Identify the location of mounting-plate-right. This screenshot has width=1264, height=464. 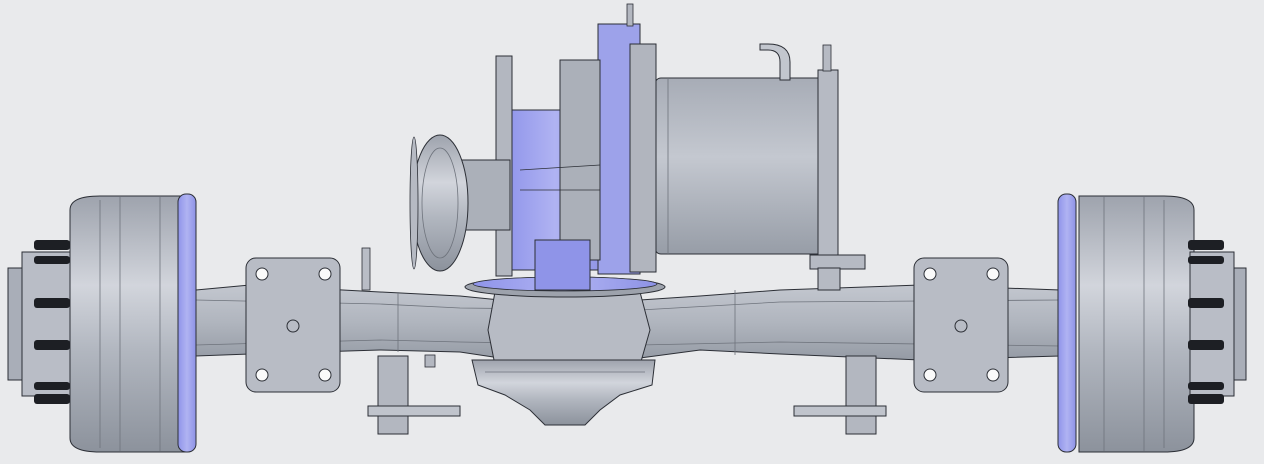
(961, 325).